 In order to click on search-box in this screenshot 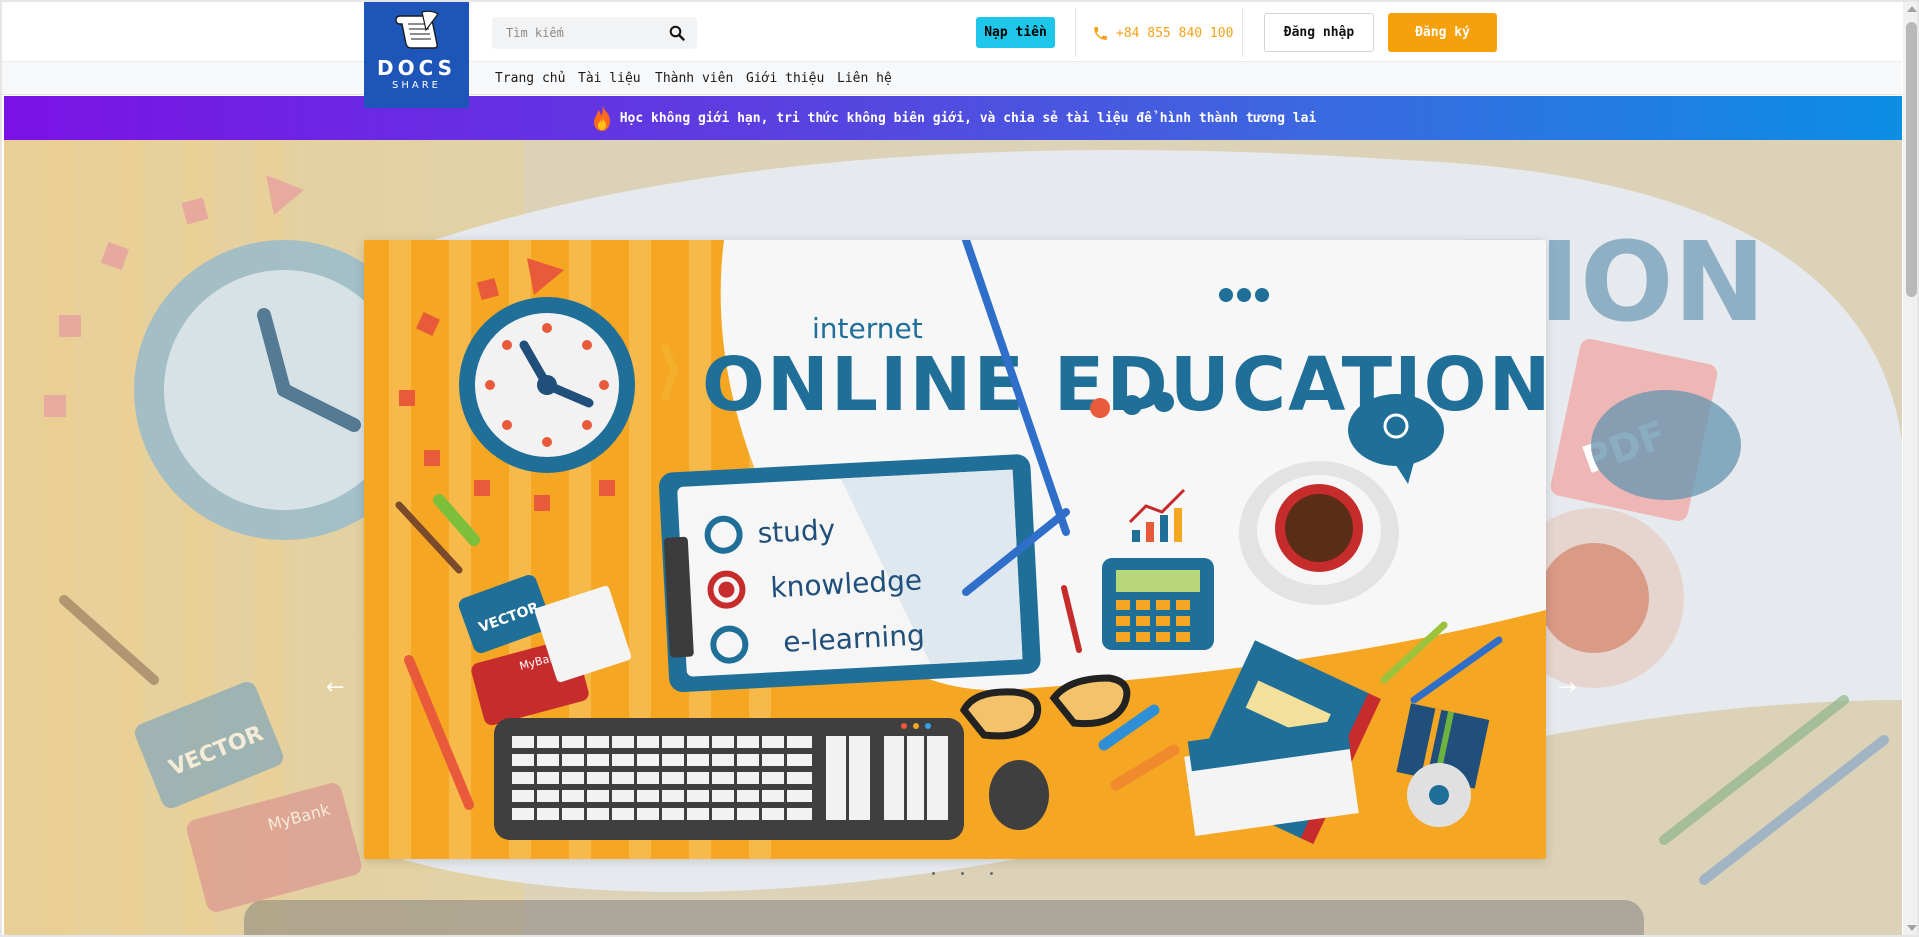, I will do `click(594, 33)`.